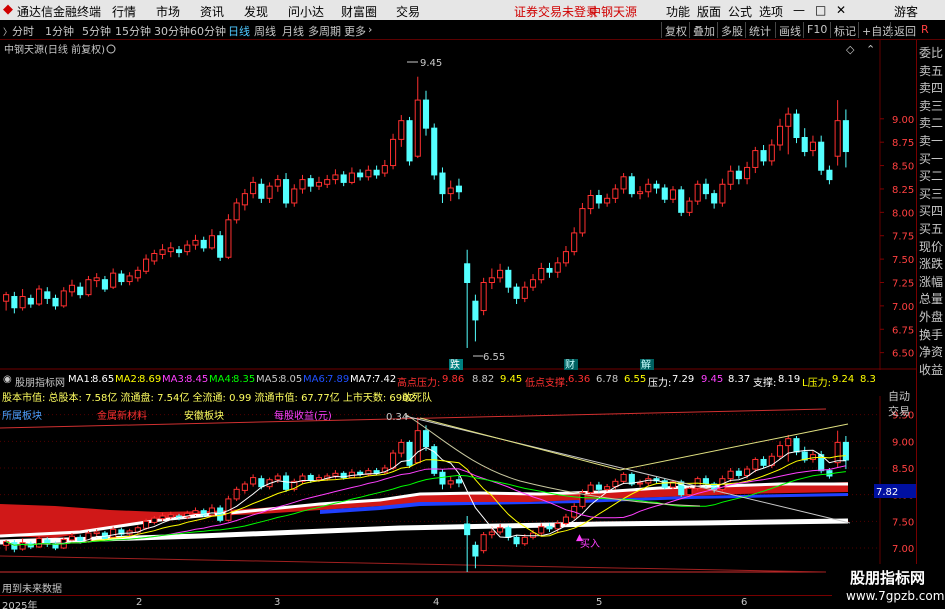 The width and height of the screenshot is (945, 609). Describe the element at coordinates (7, 31) in the screenshot. I see `expand-icon: 〉` at that location.